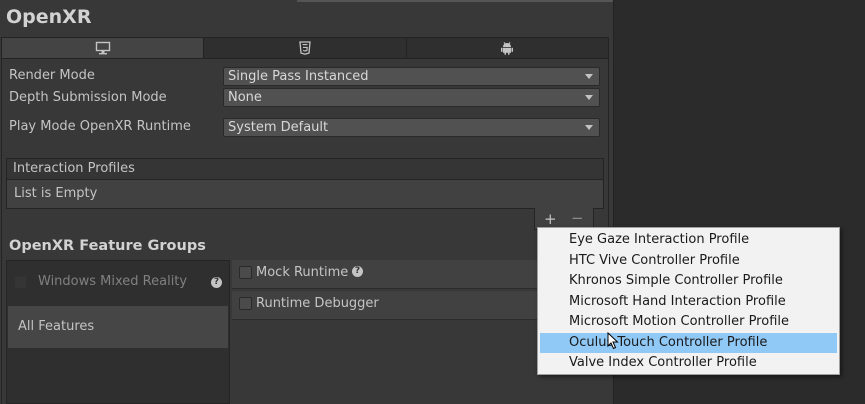 The image size is (865, 404). What do you see at coordinates (305, 194) in the screenshot?
I see `interaction-profiles-list: List is Empty` at bounding box center [305, 194].